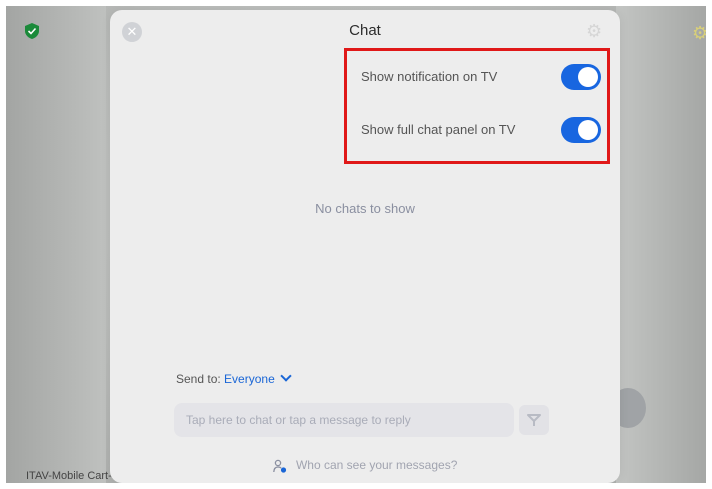  I want to click on privacy-link-row: Who can see your messages?, so click(365, 465).